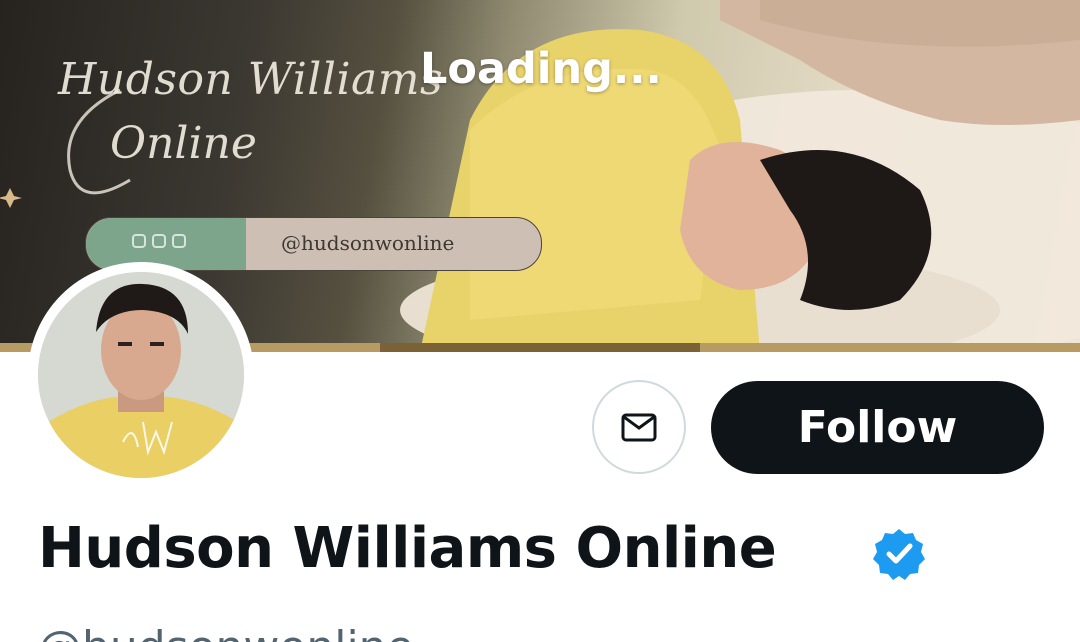 The height and width of the screenshot is (642, 1080). Describe the element at coordinates (226, 632) in the screenshot. I see `profile-handle: @hudsonwonline` at that location.